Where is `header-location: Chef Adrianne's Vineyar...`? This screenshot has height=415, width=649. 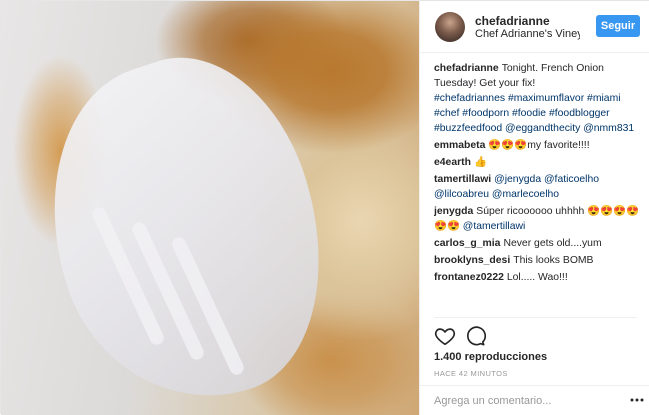 header-location: Chef Adrianne's Vineyar... is located at coordinates (527, 34).